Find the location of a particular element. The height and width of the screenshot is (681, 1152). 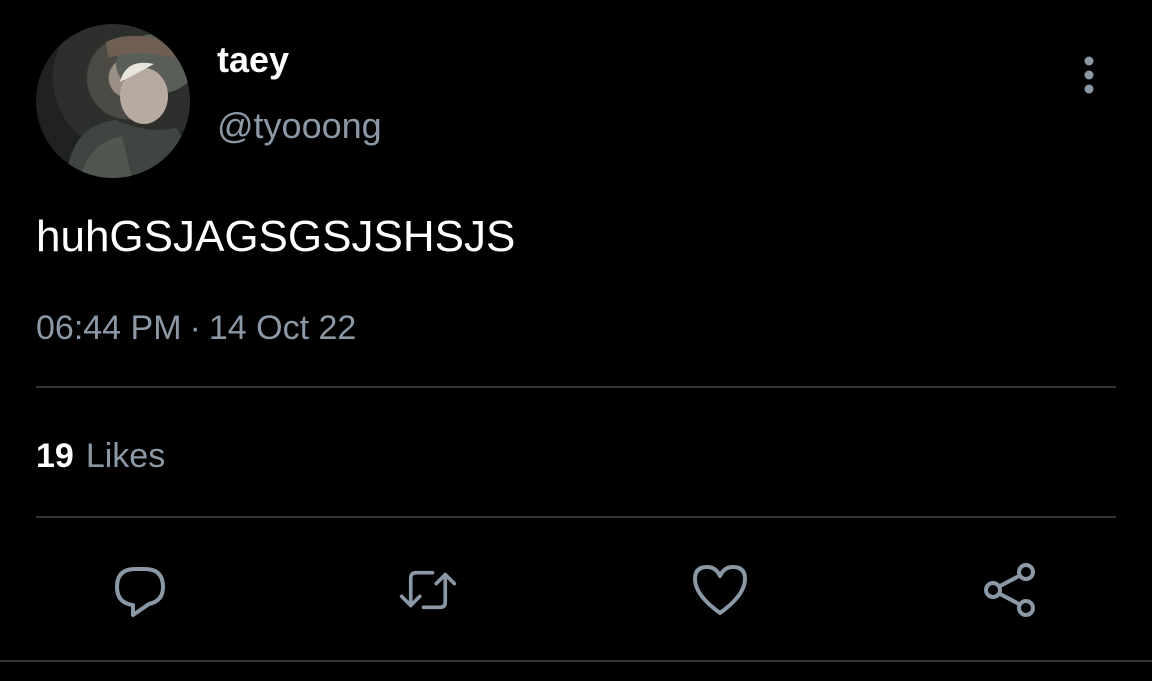

likes-count: 19 is located at coordinates (55, 456).